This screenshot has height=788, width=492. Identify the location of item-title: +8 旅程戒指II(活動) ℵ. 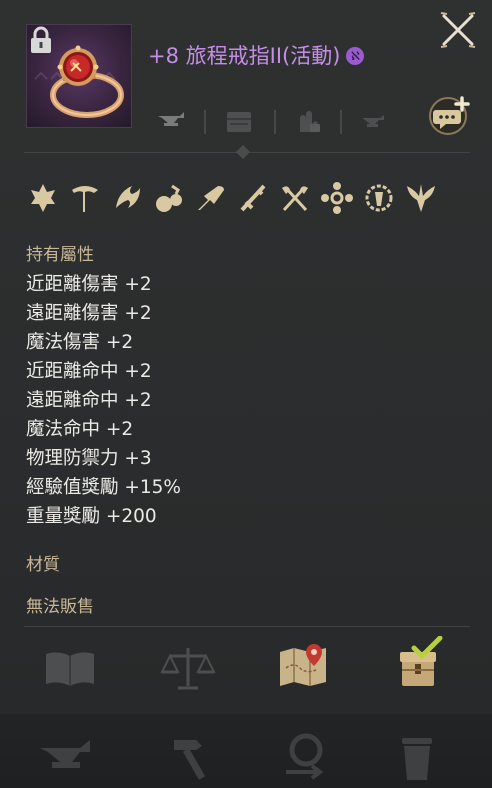
(256, 55).